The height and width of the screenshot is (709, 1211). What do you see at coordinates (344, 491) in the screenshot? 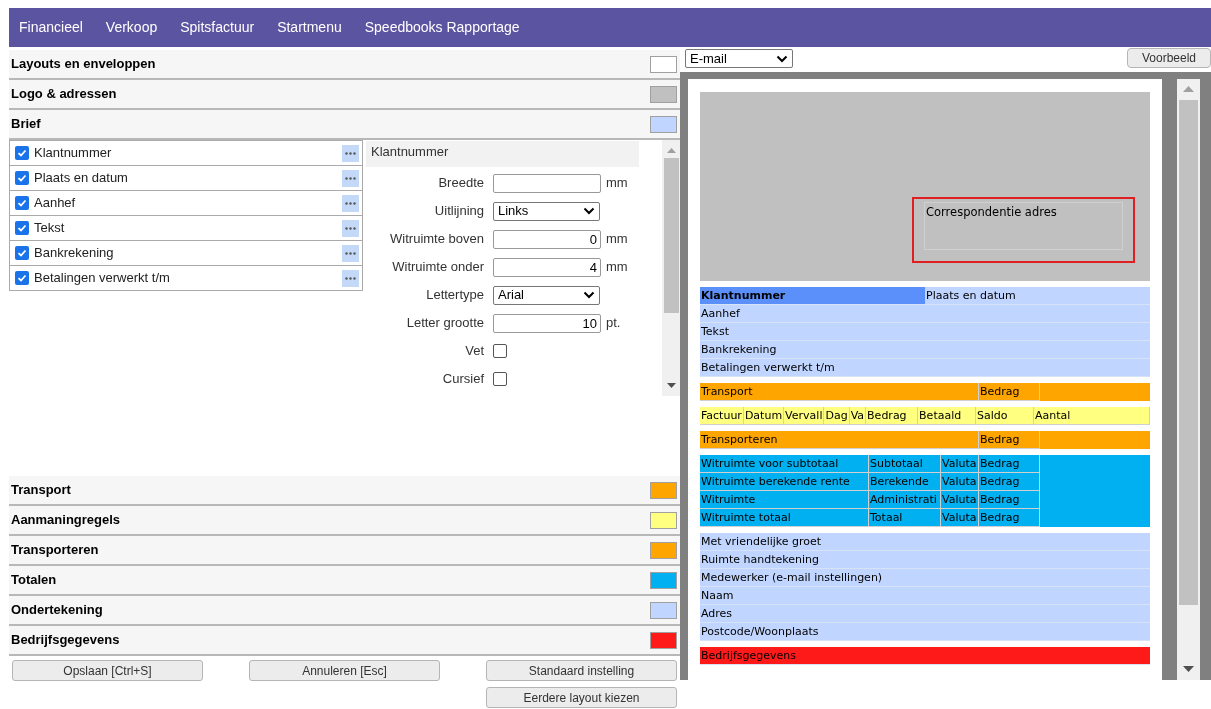
I see `section-header: Transport` at bounding box center [344, 491].